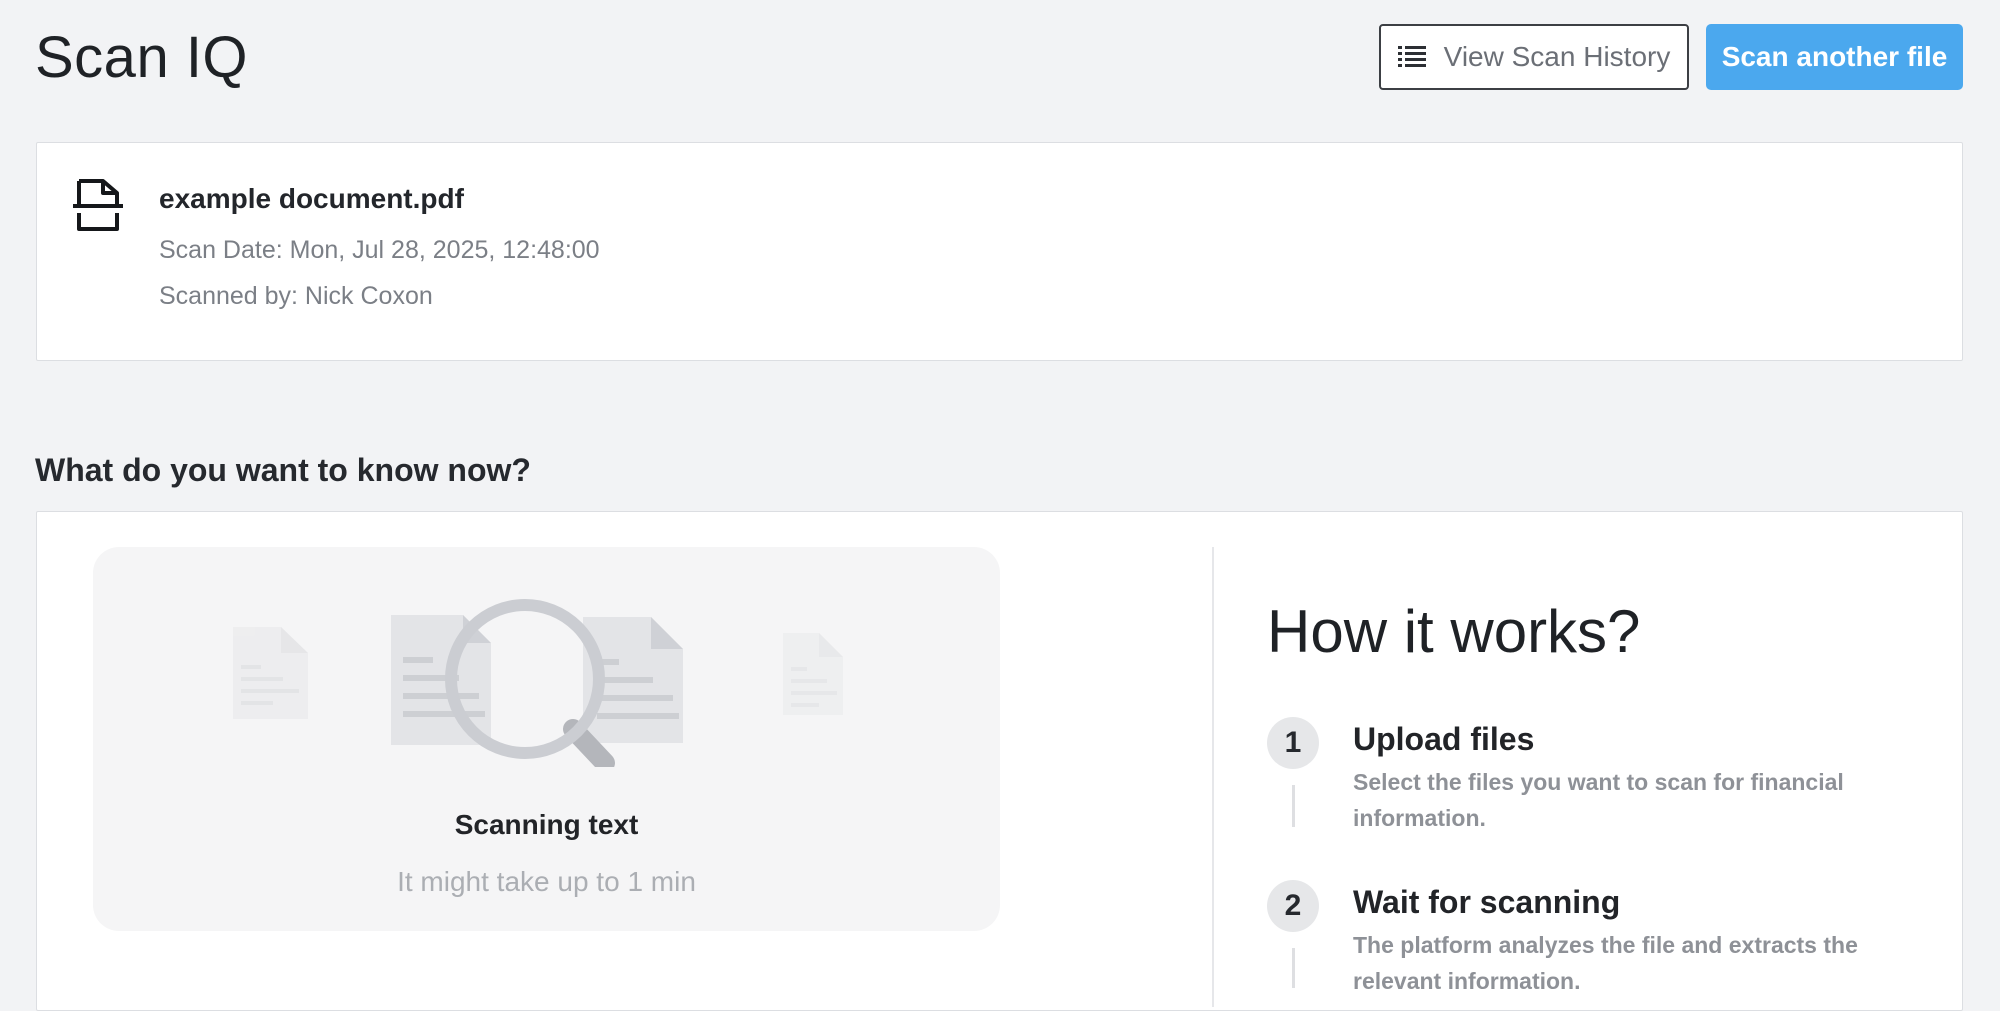  What do you see at coordinates (1557, 56) in the screenshot?
I see `view-scan-history-label: View Scan History` at bounding box center [1557, 56].